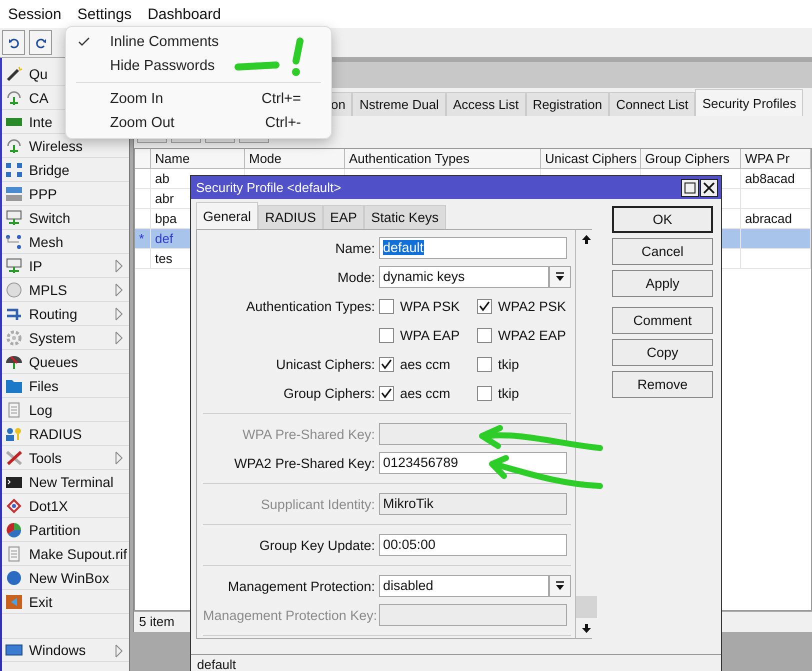 The height and width of the screenshot is (671, 812). I want to click on tab: RADIUS, so click(291, 217).